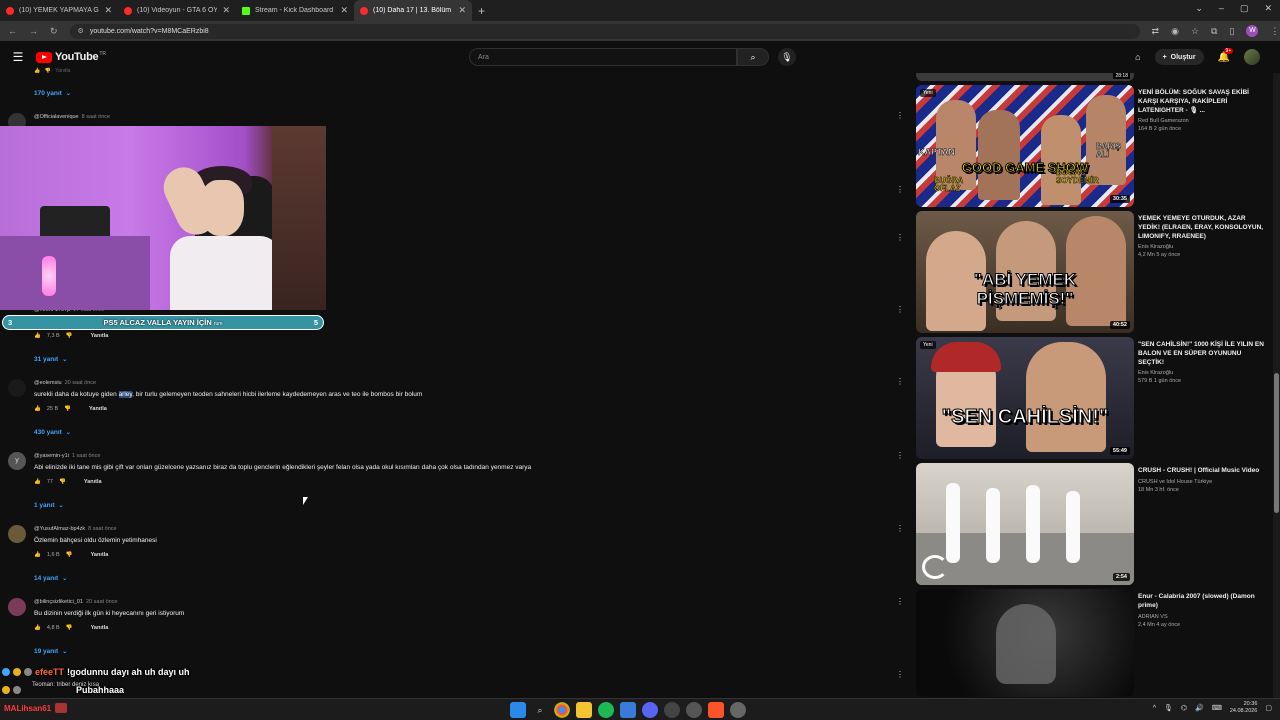  I want to click on vpn-icon, so click(628, 710).